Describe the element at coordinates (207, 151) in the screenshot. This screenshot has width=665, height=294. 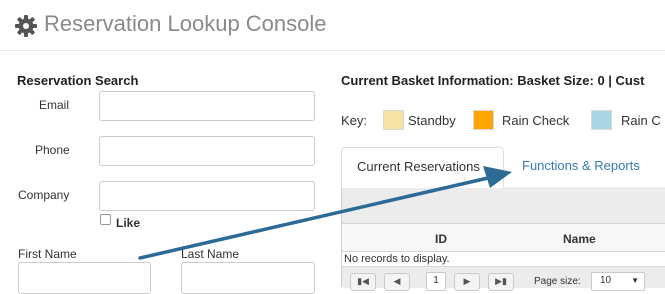
I see `phone-field` at that location.